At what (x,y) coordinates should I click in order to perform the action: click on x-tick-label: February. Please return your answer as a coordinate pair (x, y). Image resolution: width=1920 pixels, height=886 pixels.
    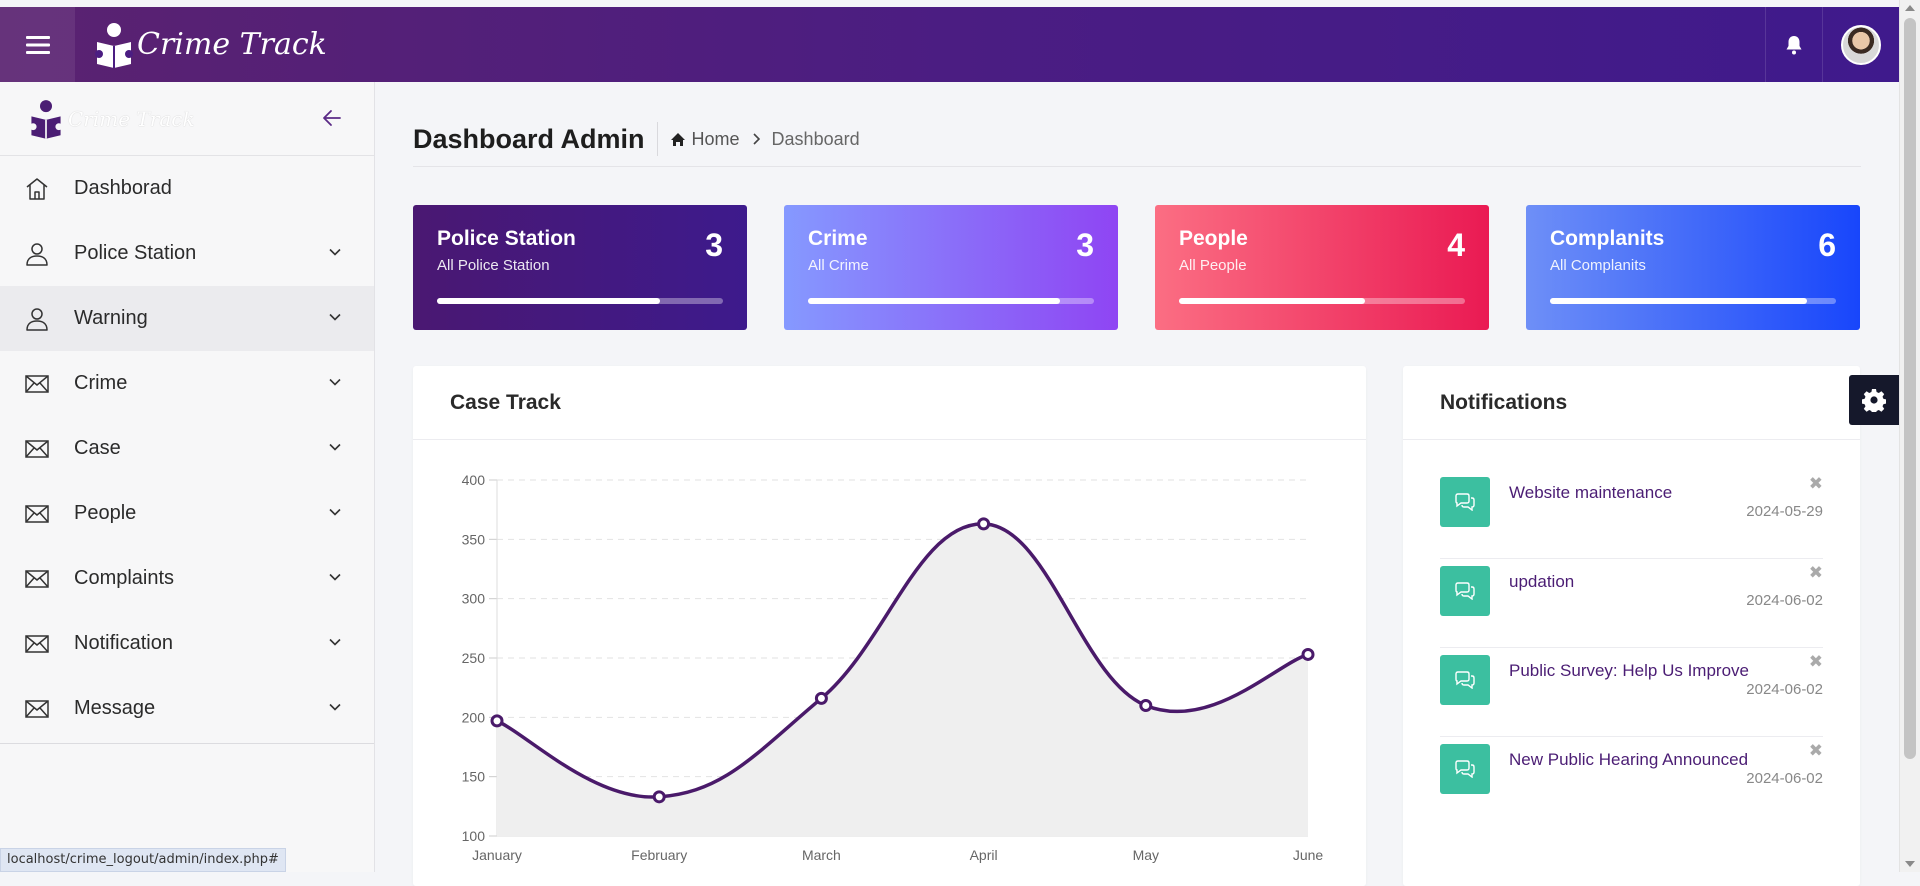
    Looking at the image, I should click on (659, 855).